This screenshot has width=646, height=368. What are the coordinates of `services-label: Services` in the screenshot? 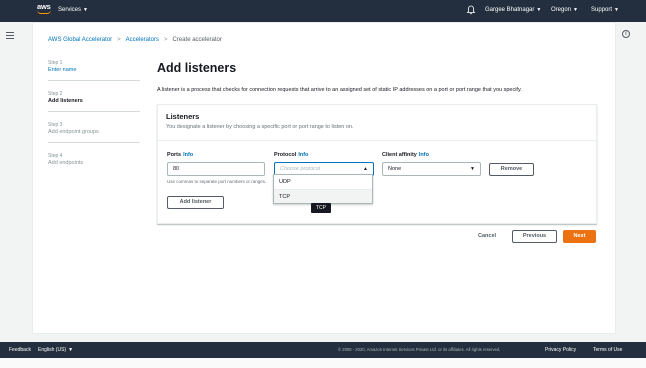 It's located at (70, 10).